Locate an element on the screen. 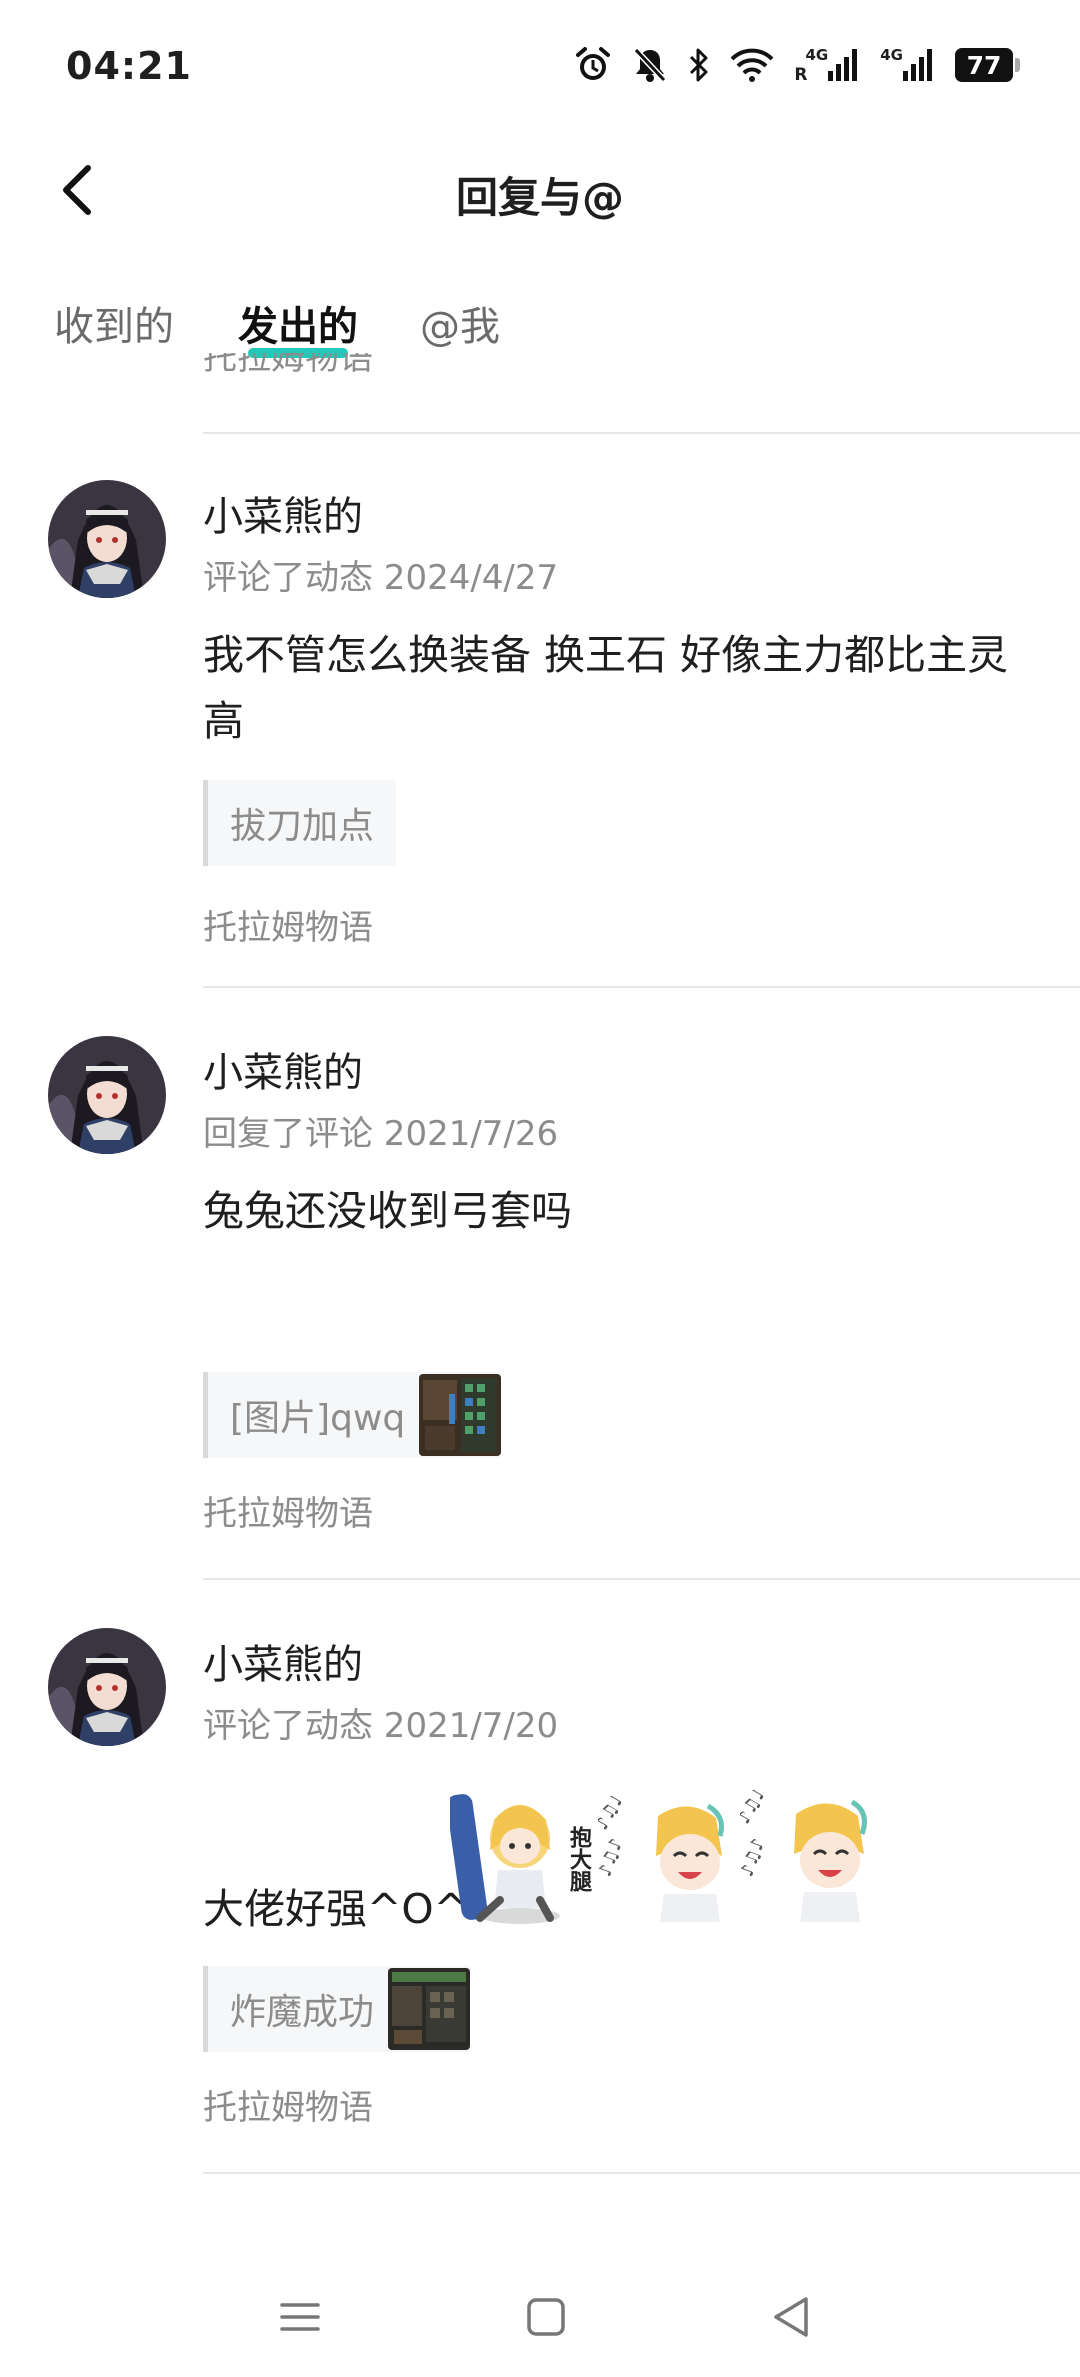  header: 回复与@ is located at coordinates (540, 190).